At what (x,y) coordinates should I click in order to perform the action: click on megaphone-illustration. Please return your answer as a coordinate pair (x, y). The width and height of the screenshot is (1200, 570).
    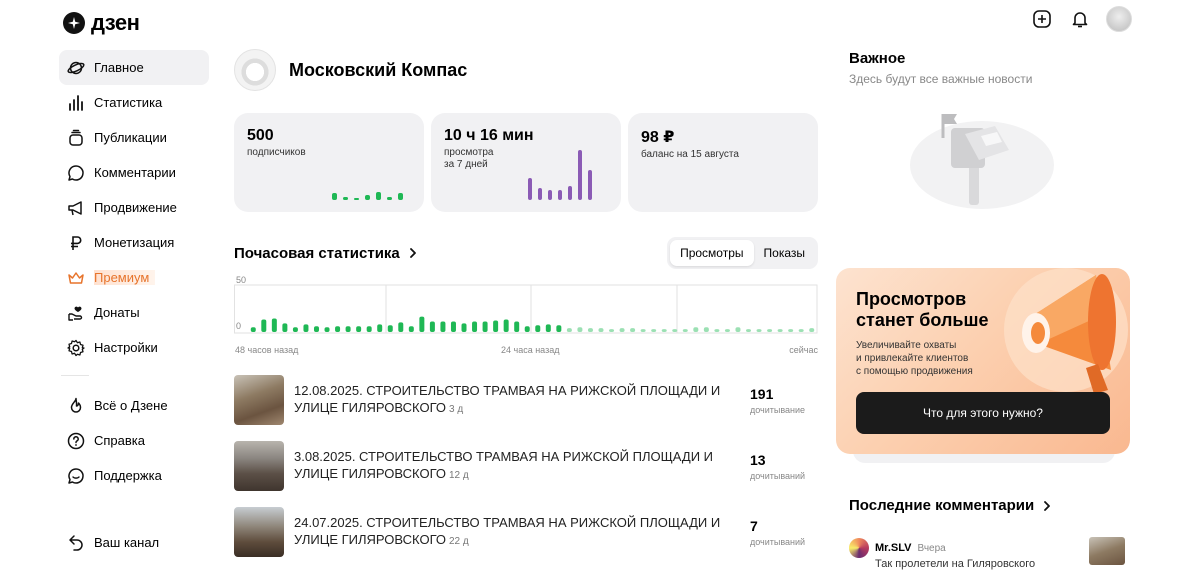
    Looking at the image, I should click on (1066, 331).